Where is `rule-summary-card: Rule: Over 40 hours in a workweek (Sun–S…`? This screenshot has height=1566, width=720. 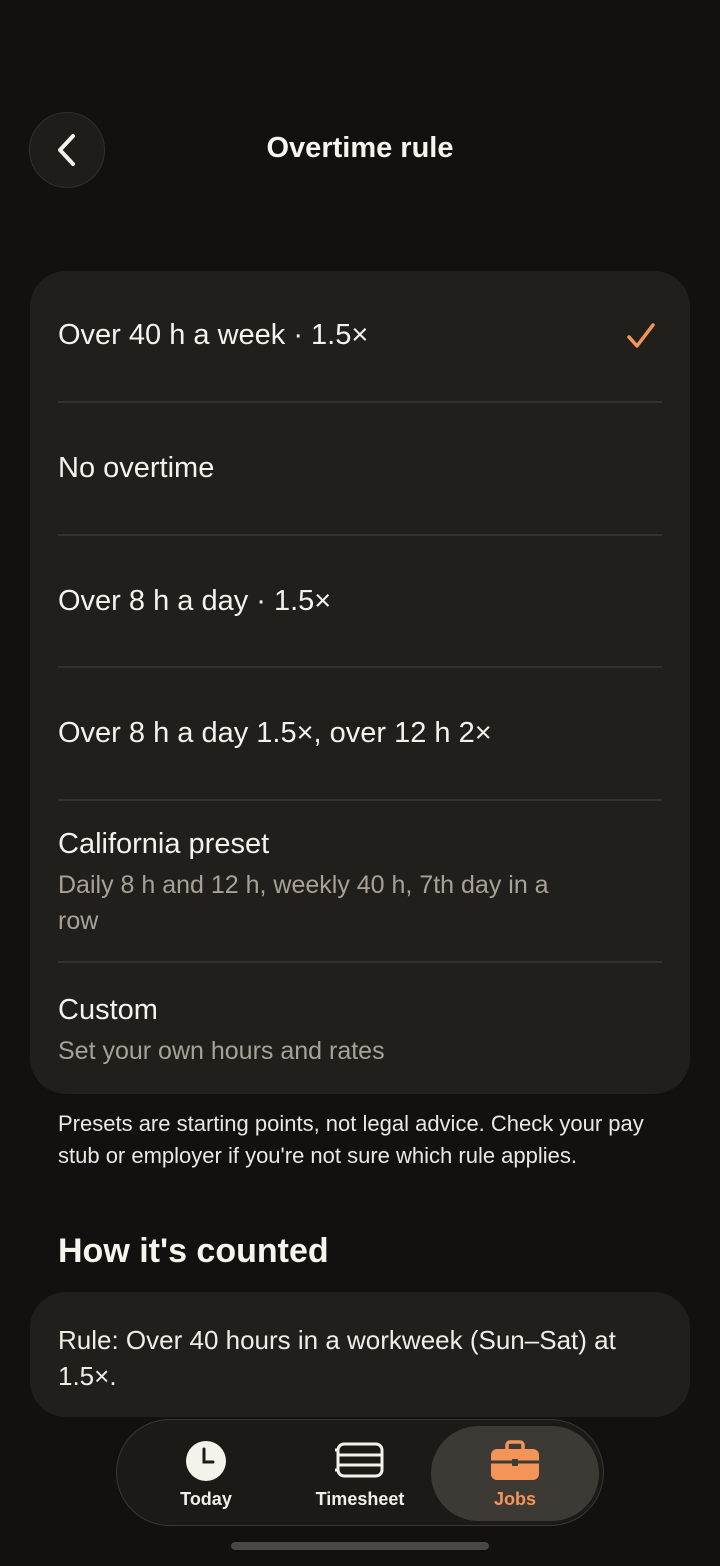
rule-summary-card: Rule: Over 40 hours in a workweek (Sun–S… is located at coordinates (360, 1354).